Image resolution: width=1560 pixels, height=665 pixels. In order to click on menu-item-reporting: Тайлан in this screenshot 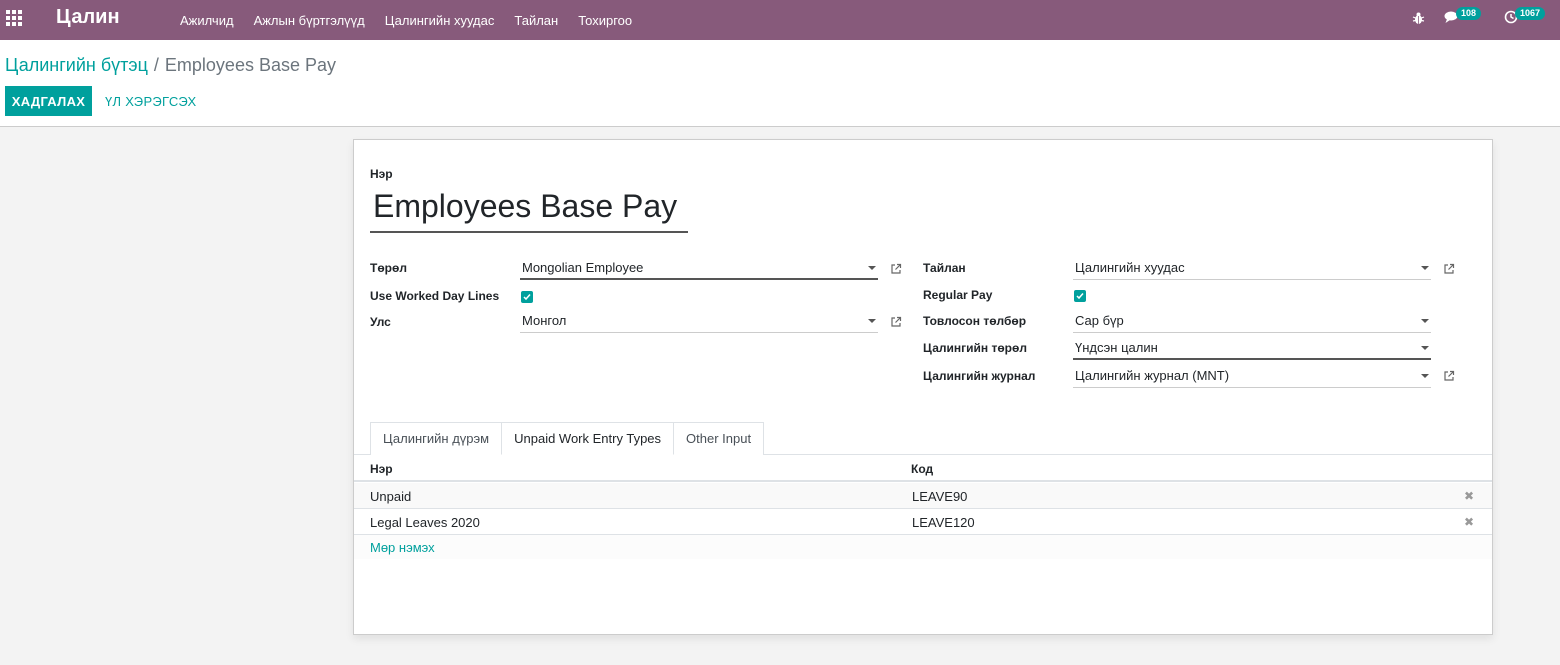, I will do `click(536, 20)`.